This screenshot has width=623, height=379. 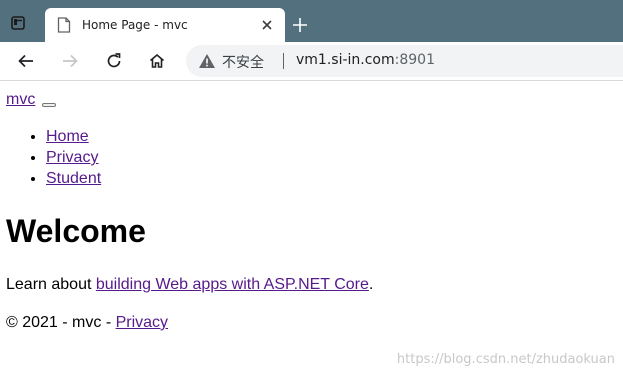 I want to click on browser-toolbar: 不安全 vm1.si-in.com:8901, so click(x=311, y=61).